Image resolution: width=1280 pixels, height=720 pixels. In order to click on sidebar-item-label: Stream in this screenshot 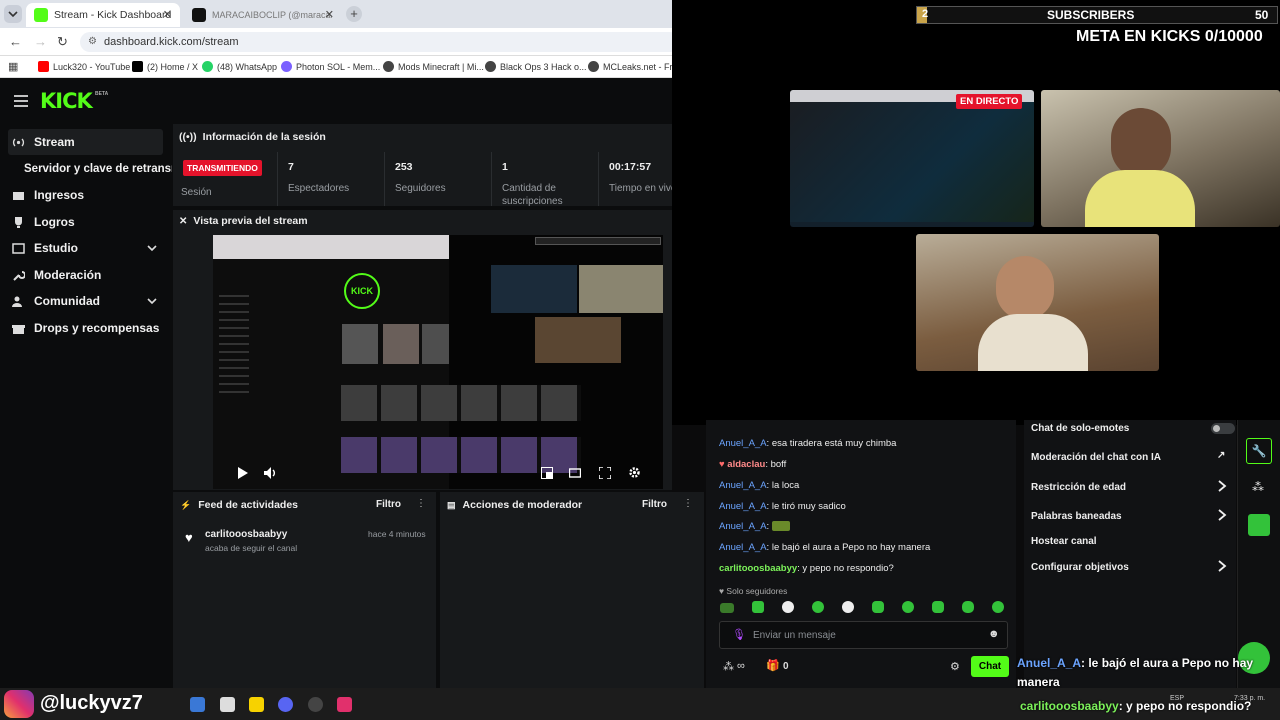, I will do `click(54, 142)`.